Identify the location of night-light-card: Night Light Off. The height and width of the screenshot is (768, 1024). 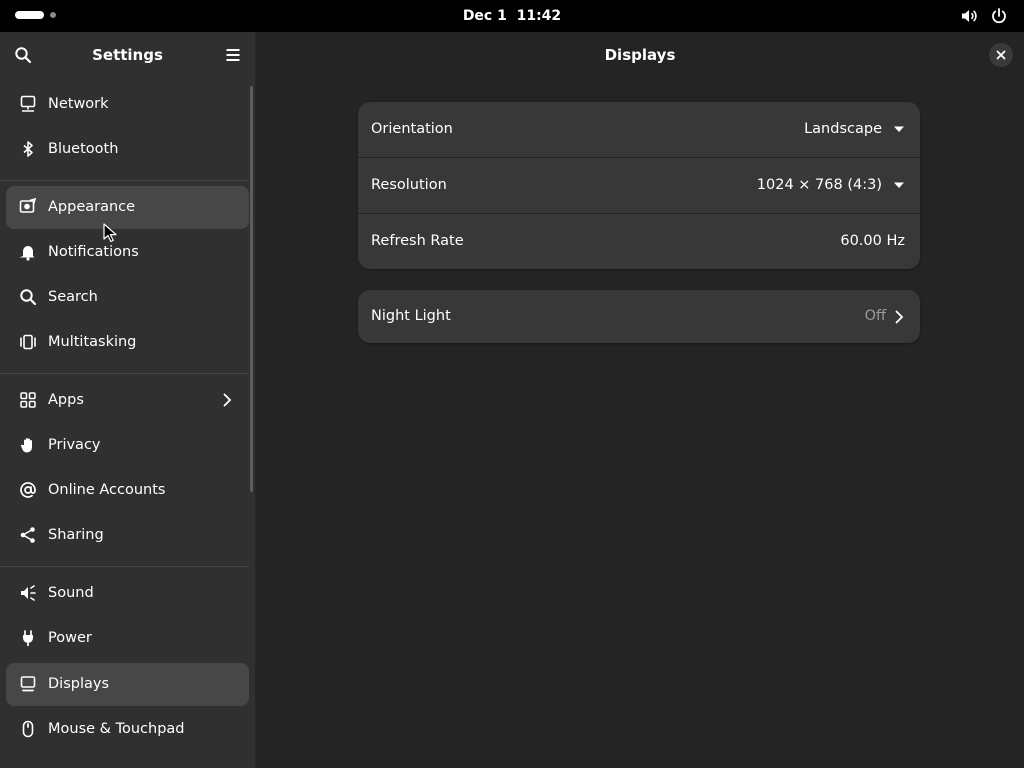
(639, 316).